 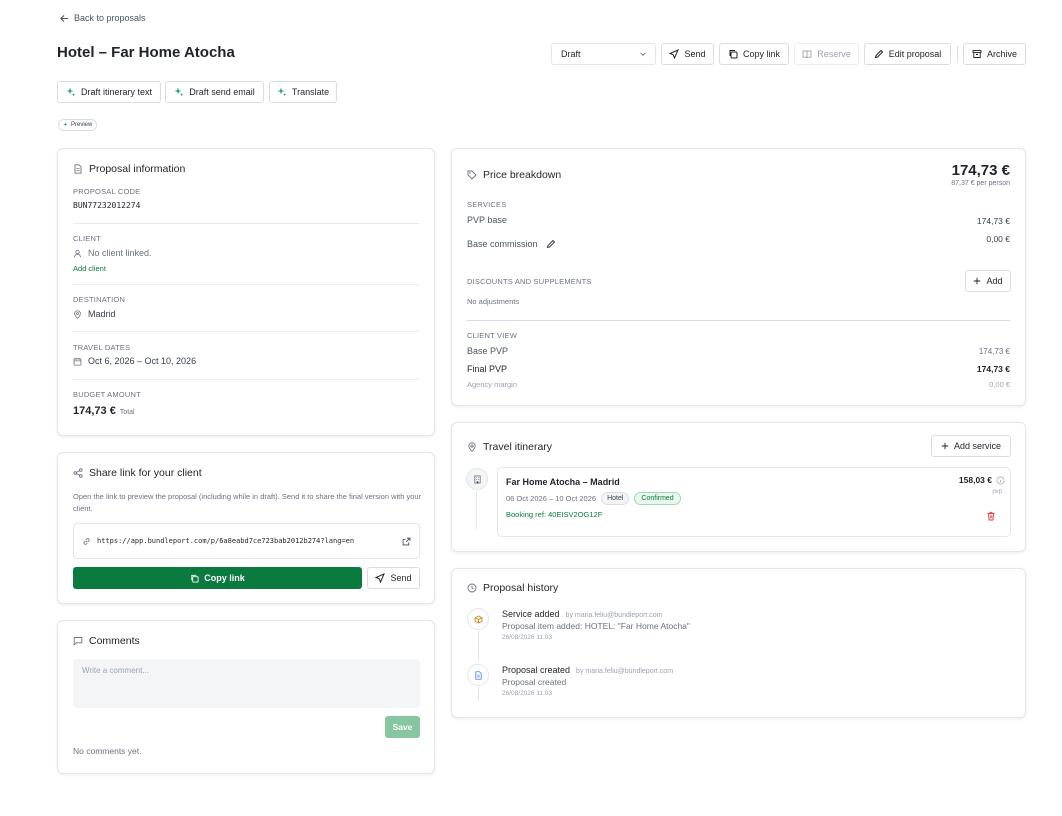 I want to click on send-icon, so click(x=380, y=578).